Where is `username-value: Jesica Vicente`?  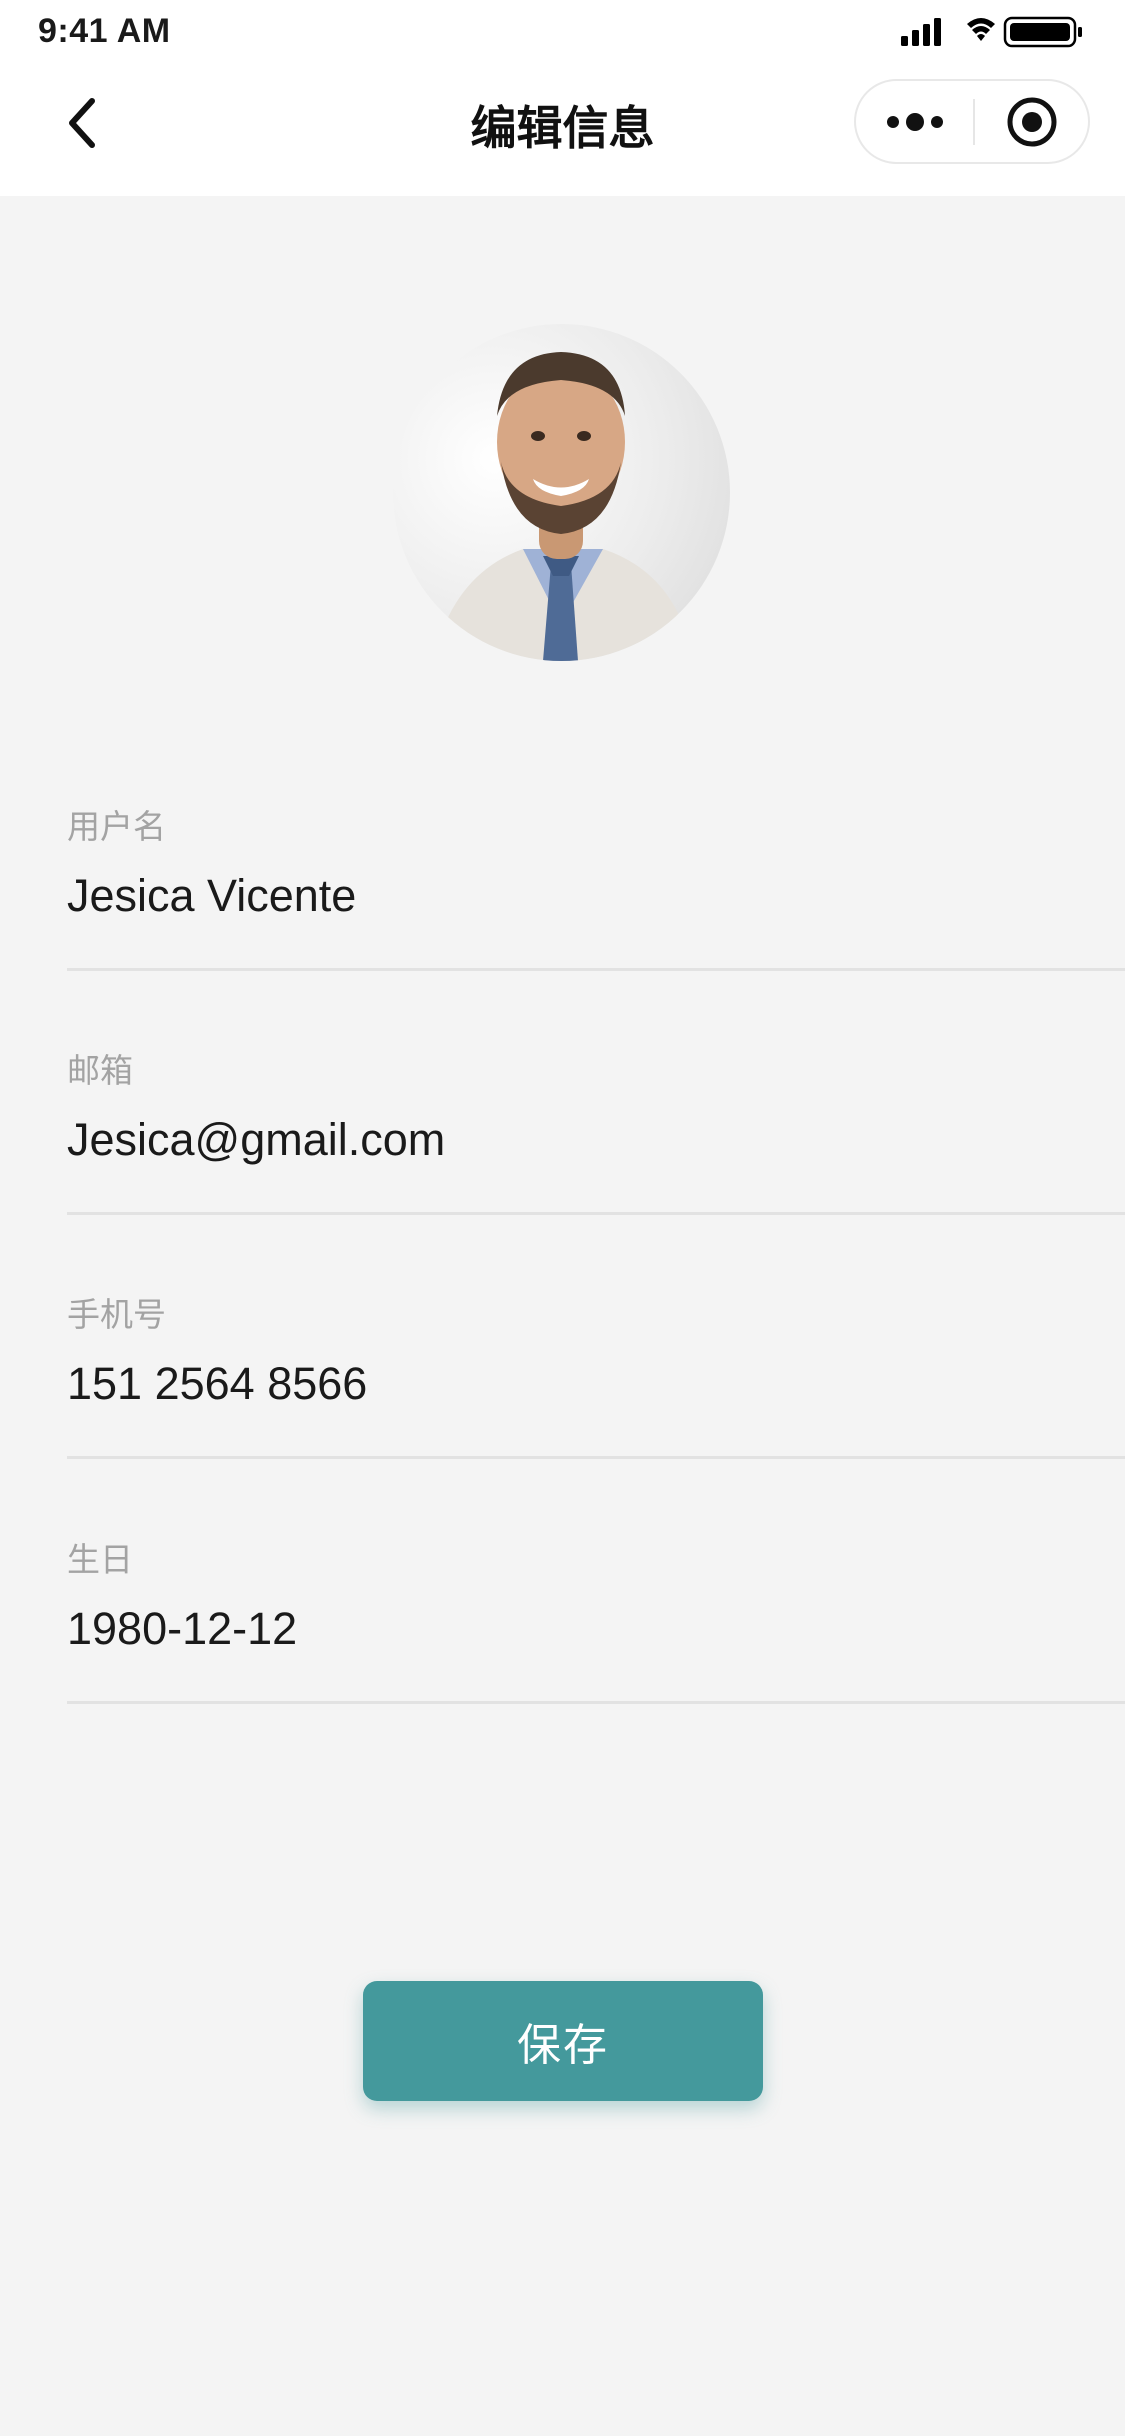 username-value: Jesica Vicente is located at coordinates (211, 896).